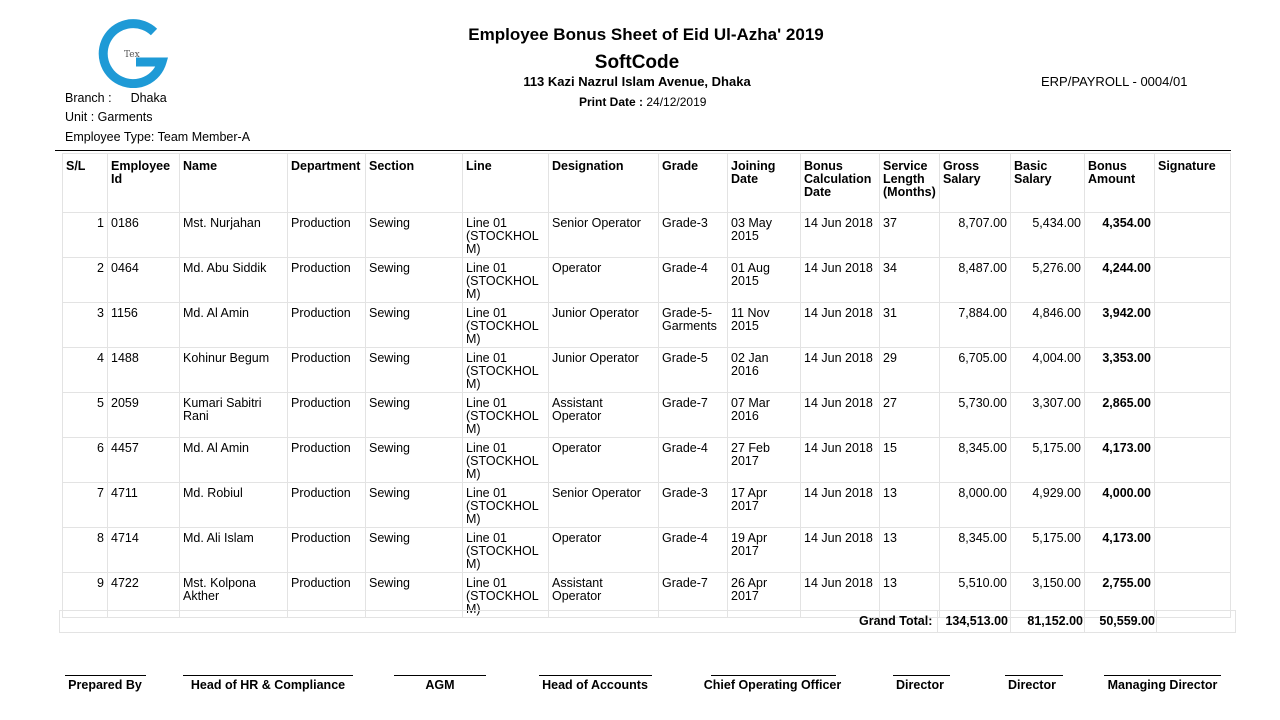 The width and height of the screenshot is (1280, 720). I want to click on table-cell: 4, so click(85, 370).